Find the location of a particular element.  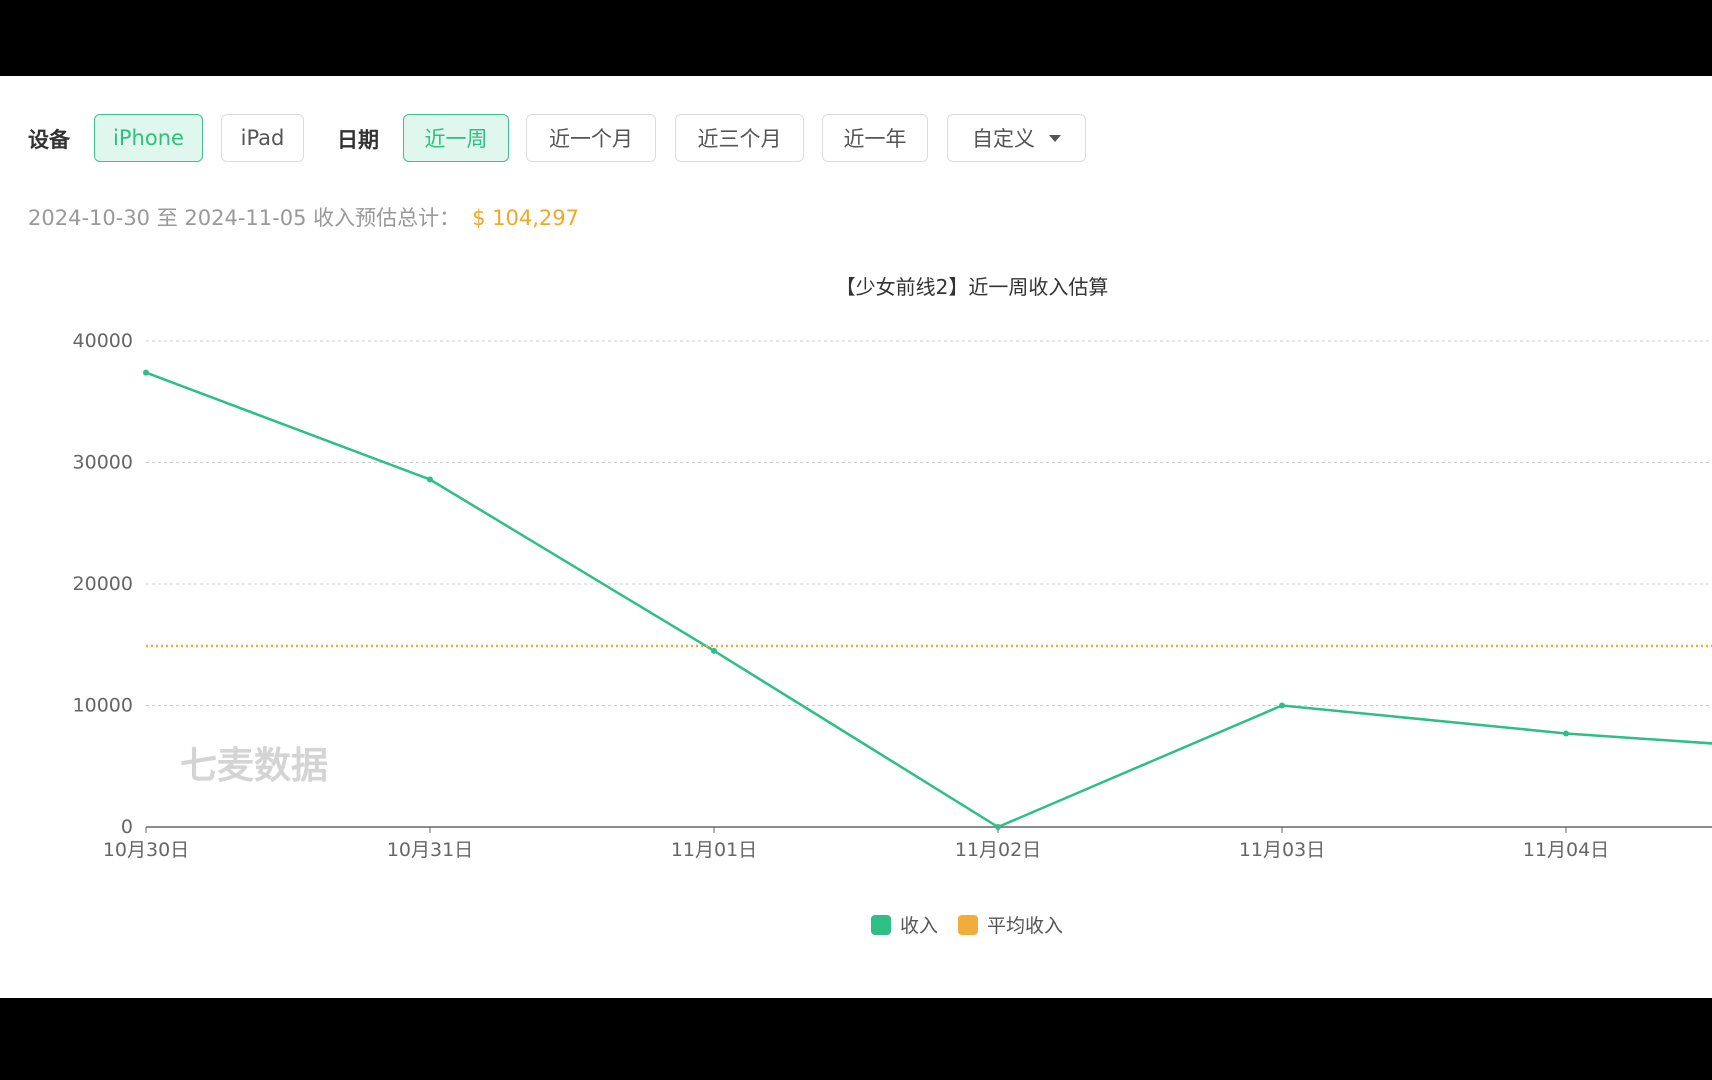

watermark: 七麦数据 is located at coordinates (254, 765).